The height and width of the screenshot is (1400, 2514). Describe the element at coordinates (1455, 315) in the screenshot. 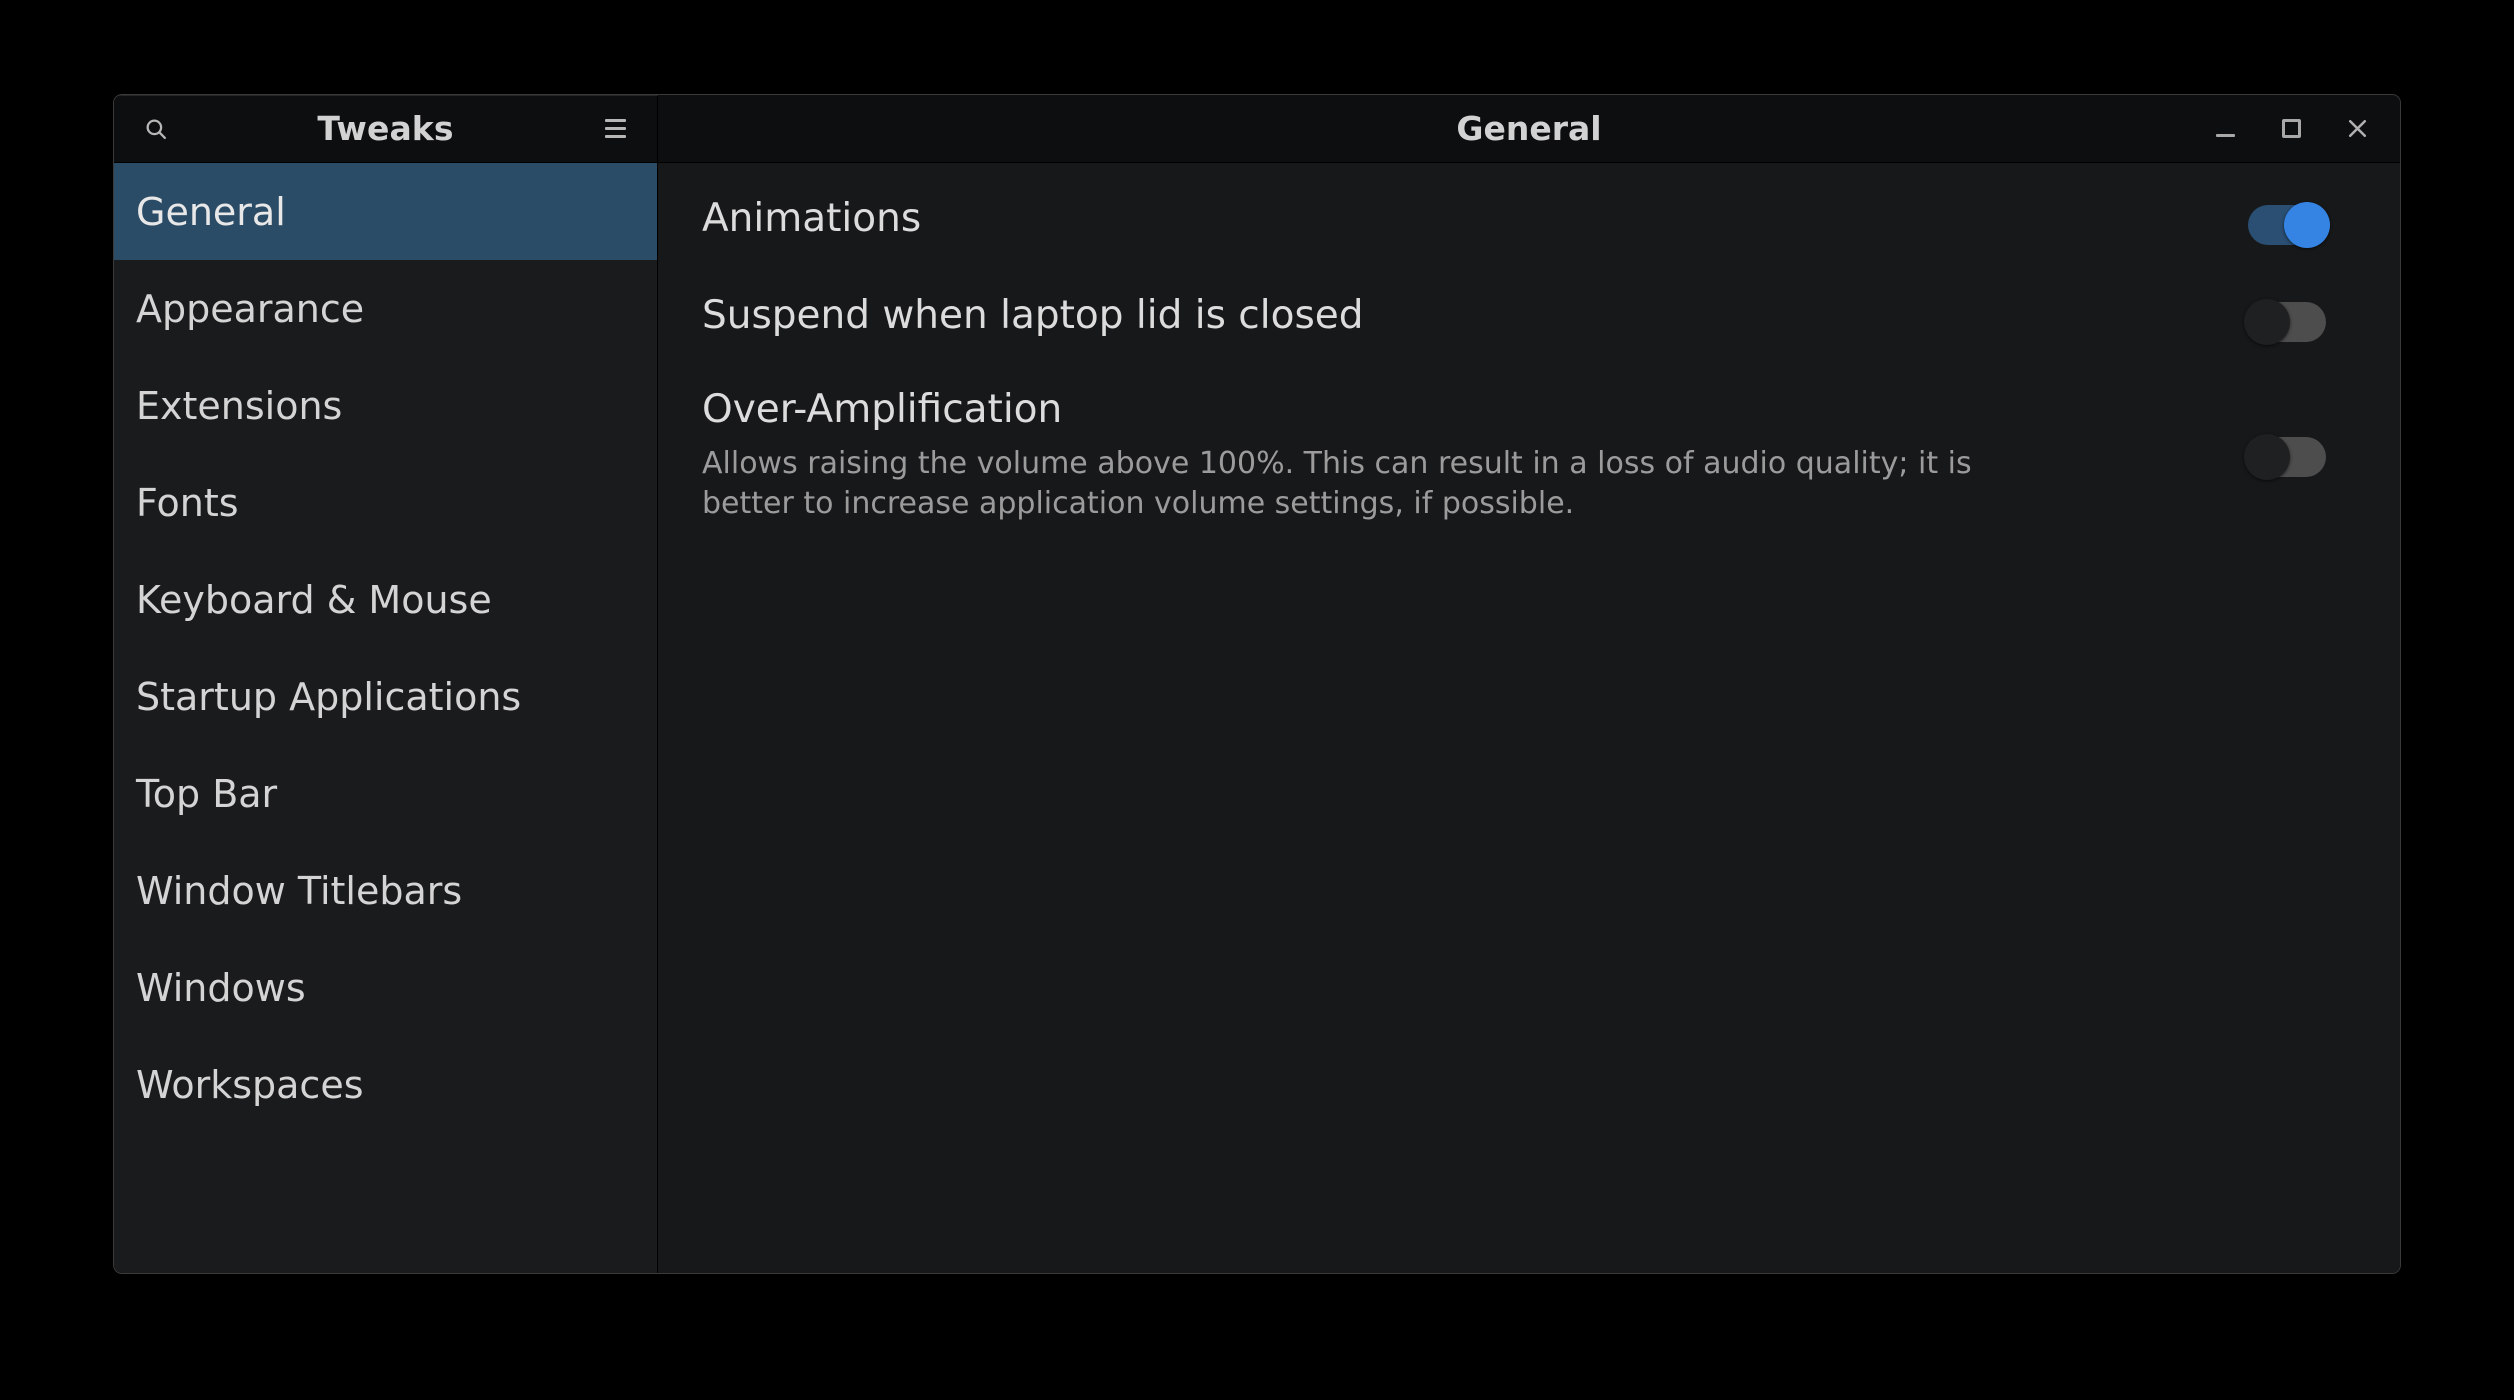

I see `setting-text: Suspend when laptop lid is closed` at that location.